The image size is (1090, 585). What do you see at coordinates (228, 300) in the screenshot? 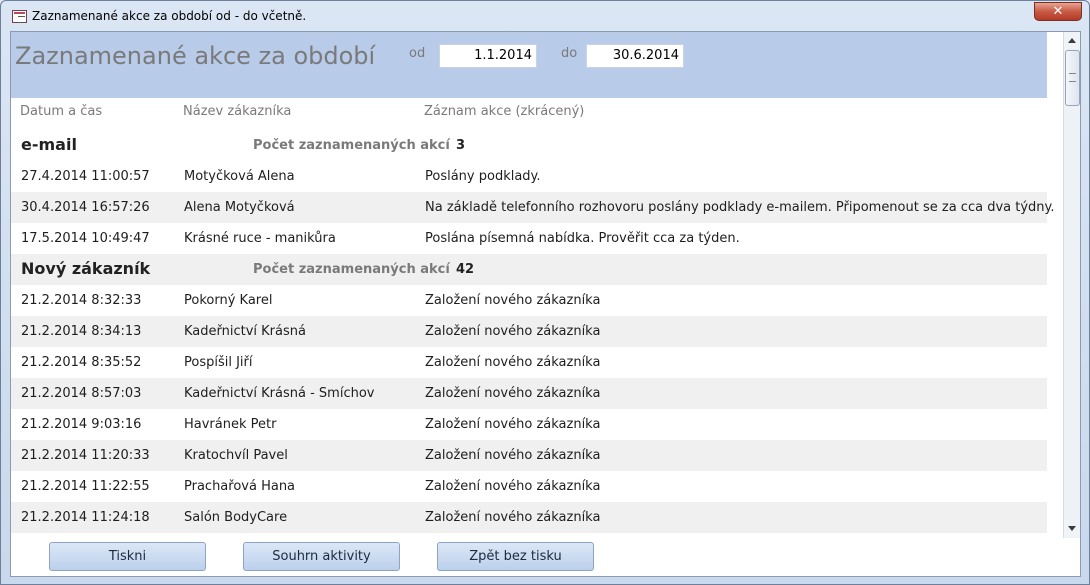
I see `row-customer: Pokorný Karel` at bounding box center [228, 300].